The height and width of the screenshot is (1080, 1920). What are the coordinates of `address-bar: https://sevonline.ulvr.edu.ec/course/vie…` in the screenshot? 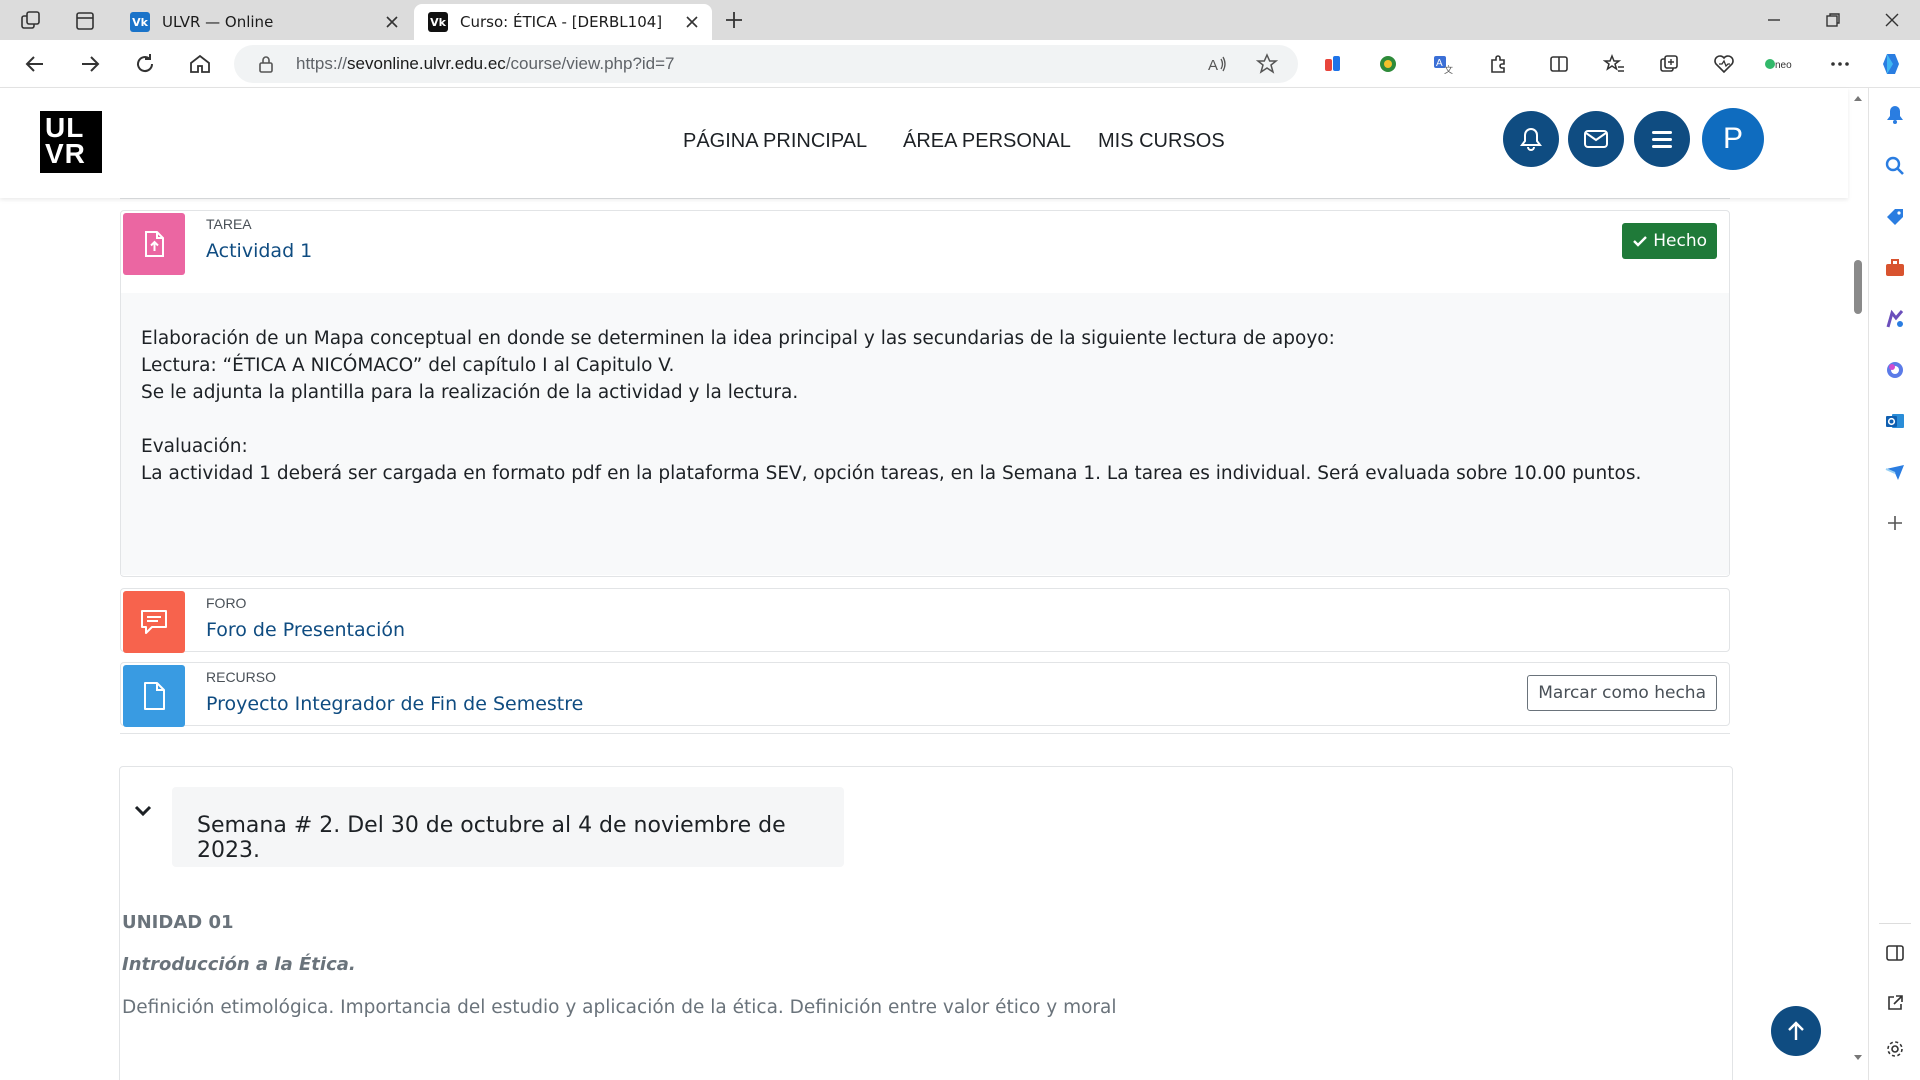 It's located at (766, 64).